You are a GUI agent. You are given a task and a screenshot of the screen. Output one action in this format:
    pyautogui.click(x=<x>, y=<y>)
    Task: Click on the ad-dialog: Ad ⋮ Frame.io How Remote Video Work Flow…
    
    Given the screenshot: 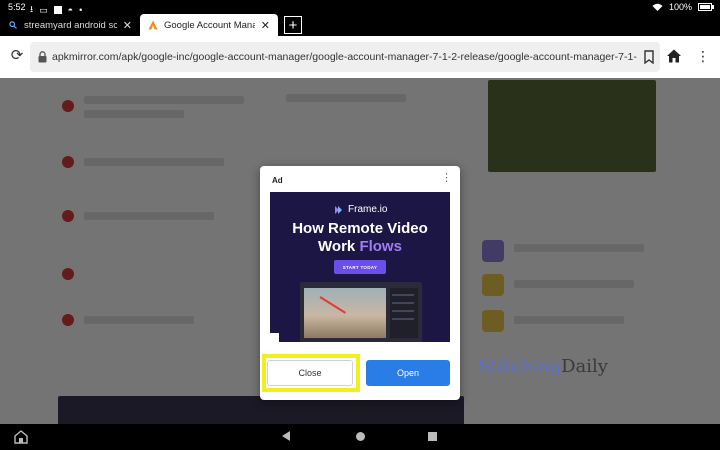 What is the action you would take?
    pyautogui.click(x=360, y=283)
    